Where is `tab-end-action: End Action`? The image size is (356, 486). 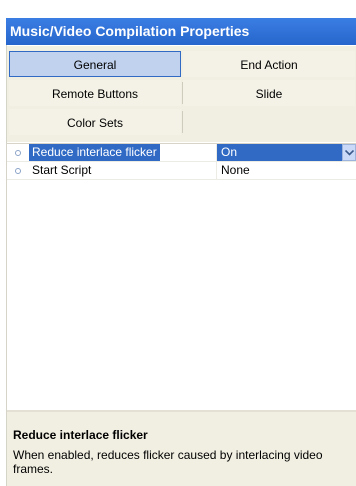
tab-end-action: End Action is located at coordinates (269, 64).